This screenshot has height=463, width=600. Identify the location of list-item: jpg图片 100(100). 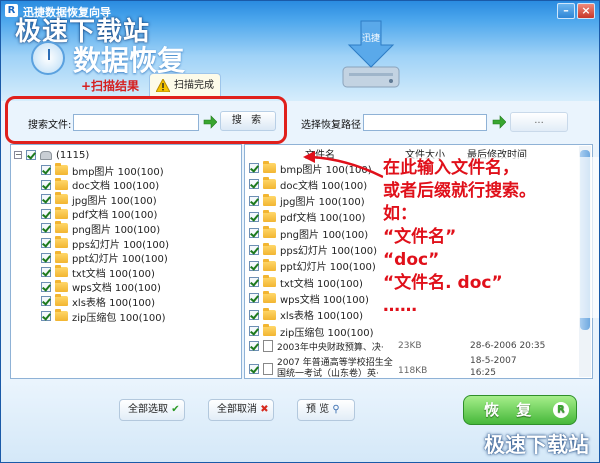
(307, 201).